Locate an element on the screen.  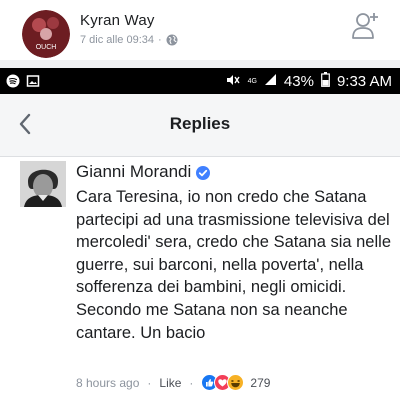
network-type: 4G is located at coordinates (252, 81).